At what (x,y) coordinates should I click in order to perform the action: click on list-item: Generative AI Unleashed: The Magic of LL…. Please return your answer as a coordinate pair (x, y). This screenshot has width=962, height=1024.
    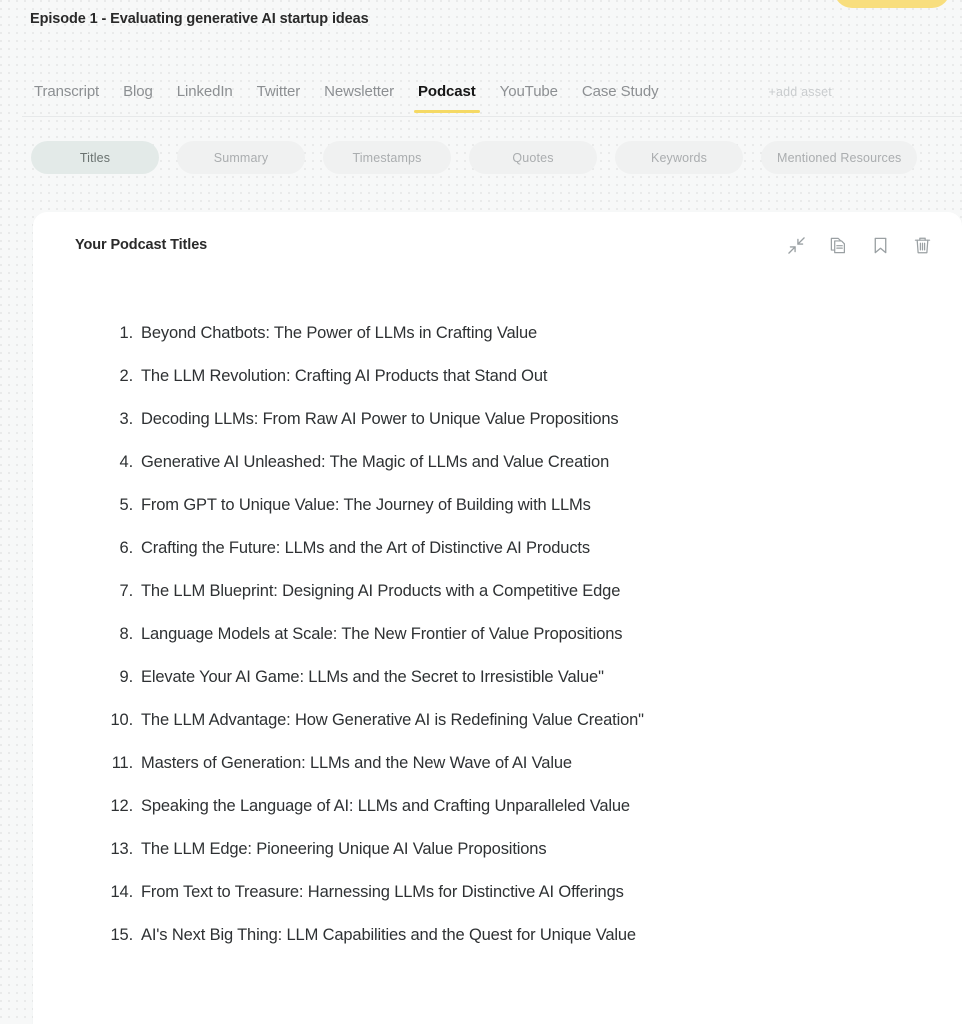
    Looking at the image, I should click on (513, 462).